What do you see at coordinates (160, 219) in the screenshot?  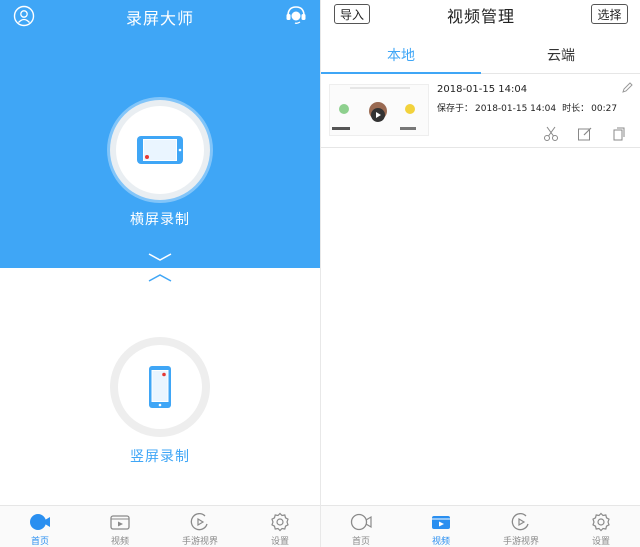 I see `landscape-record-label: 横屏录制` at bounding box center [160, 219].